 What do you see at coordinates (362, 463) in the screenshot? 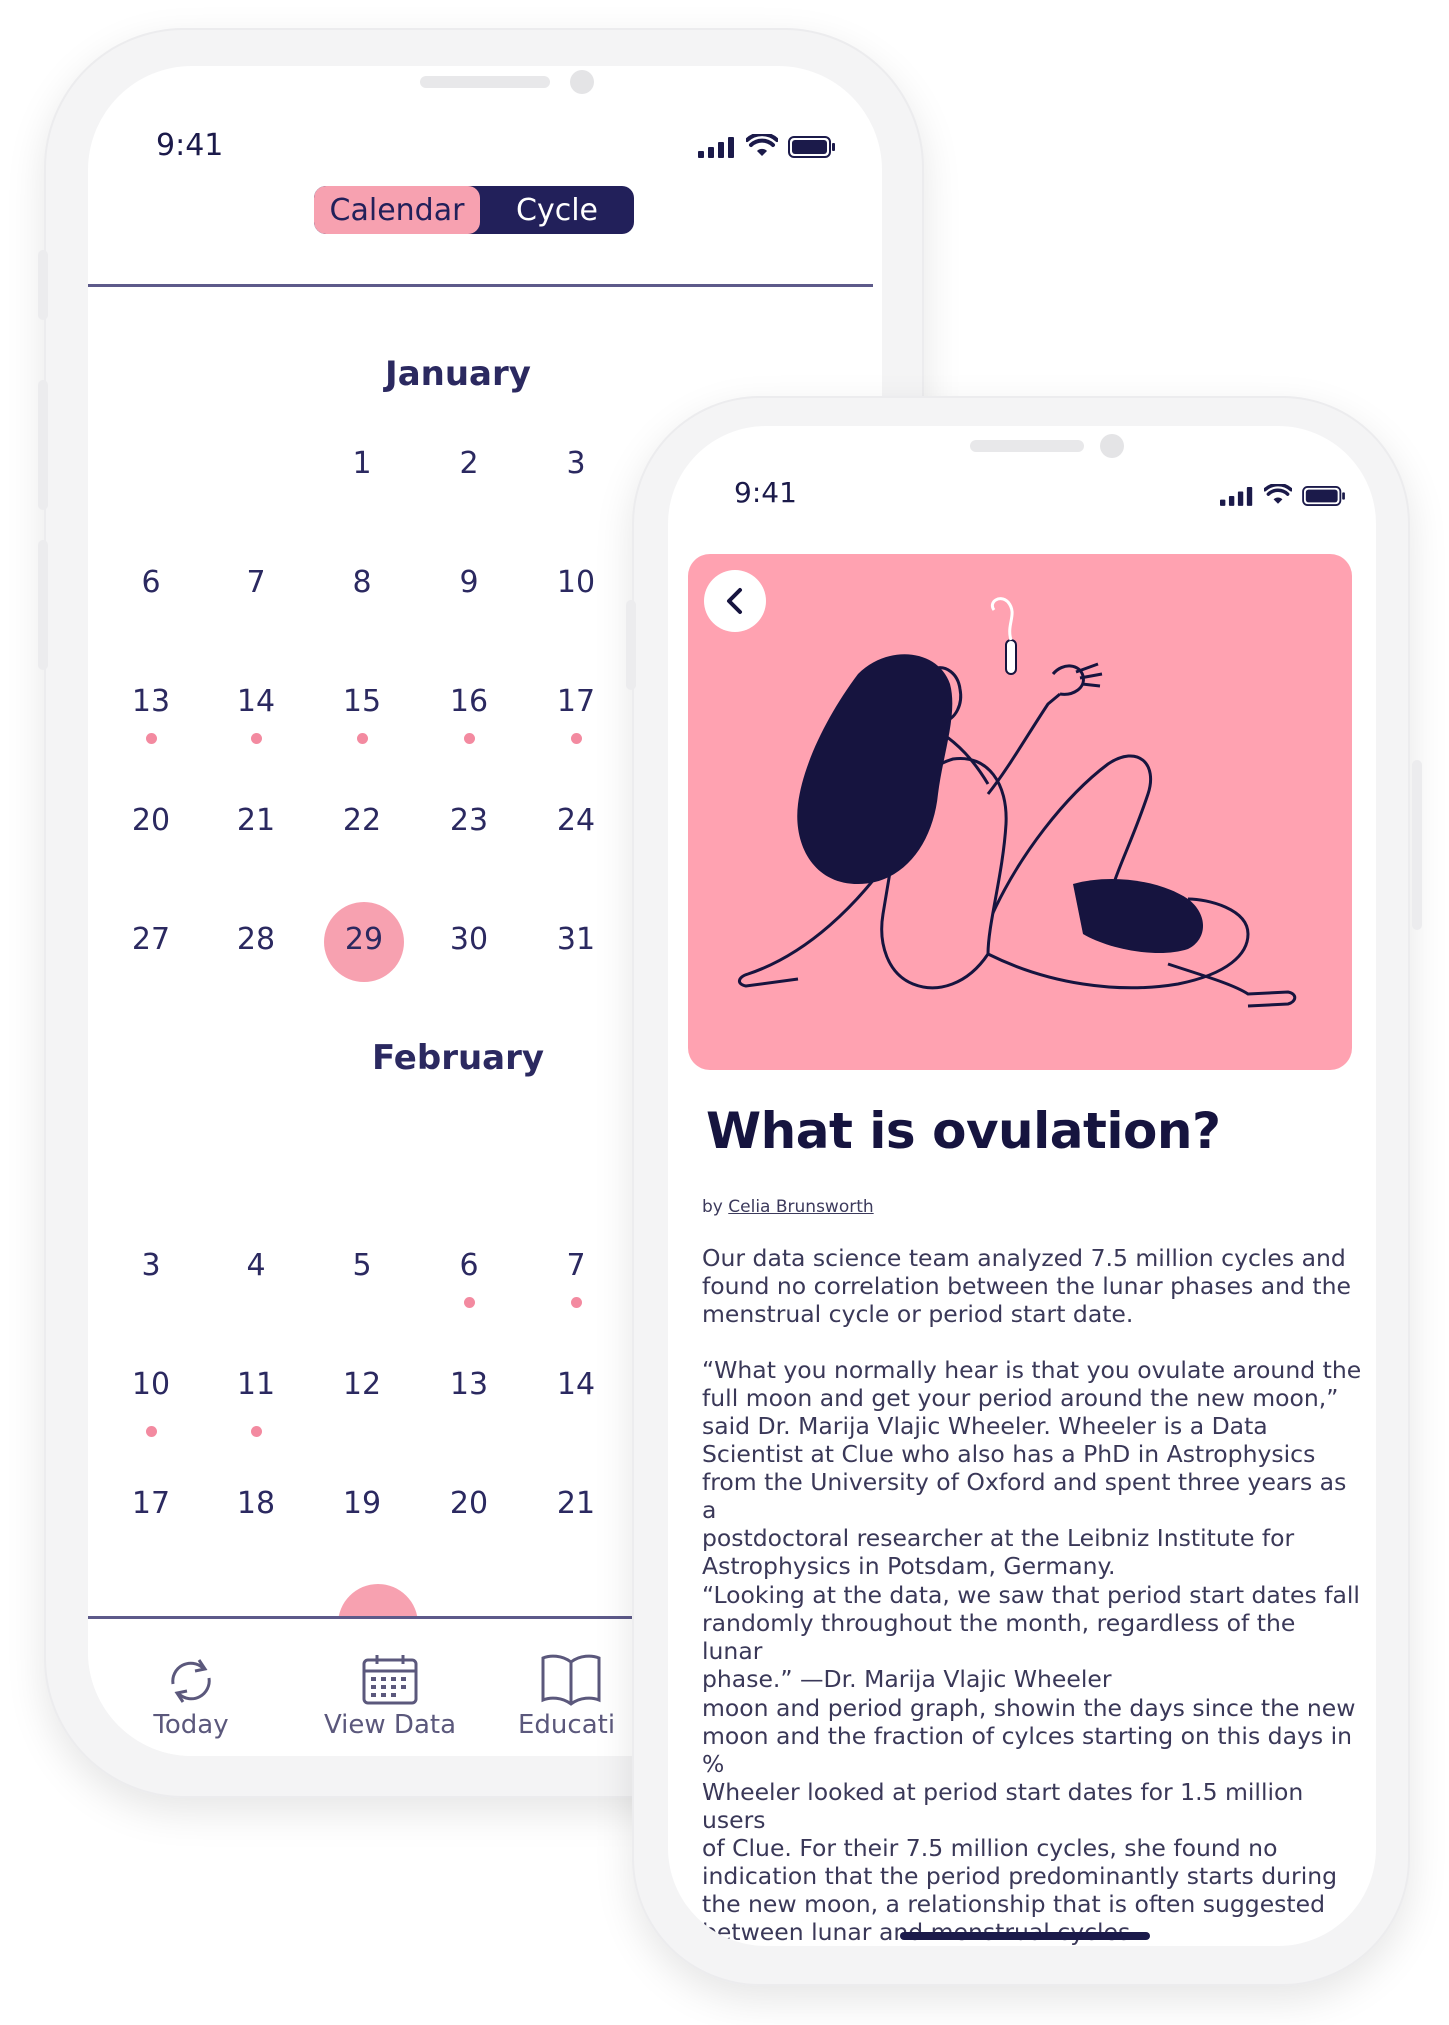
I see `day-jan-1: 1` at bounding box center [362, 463].